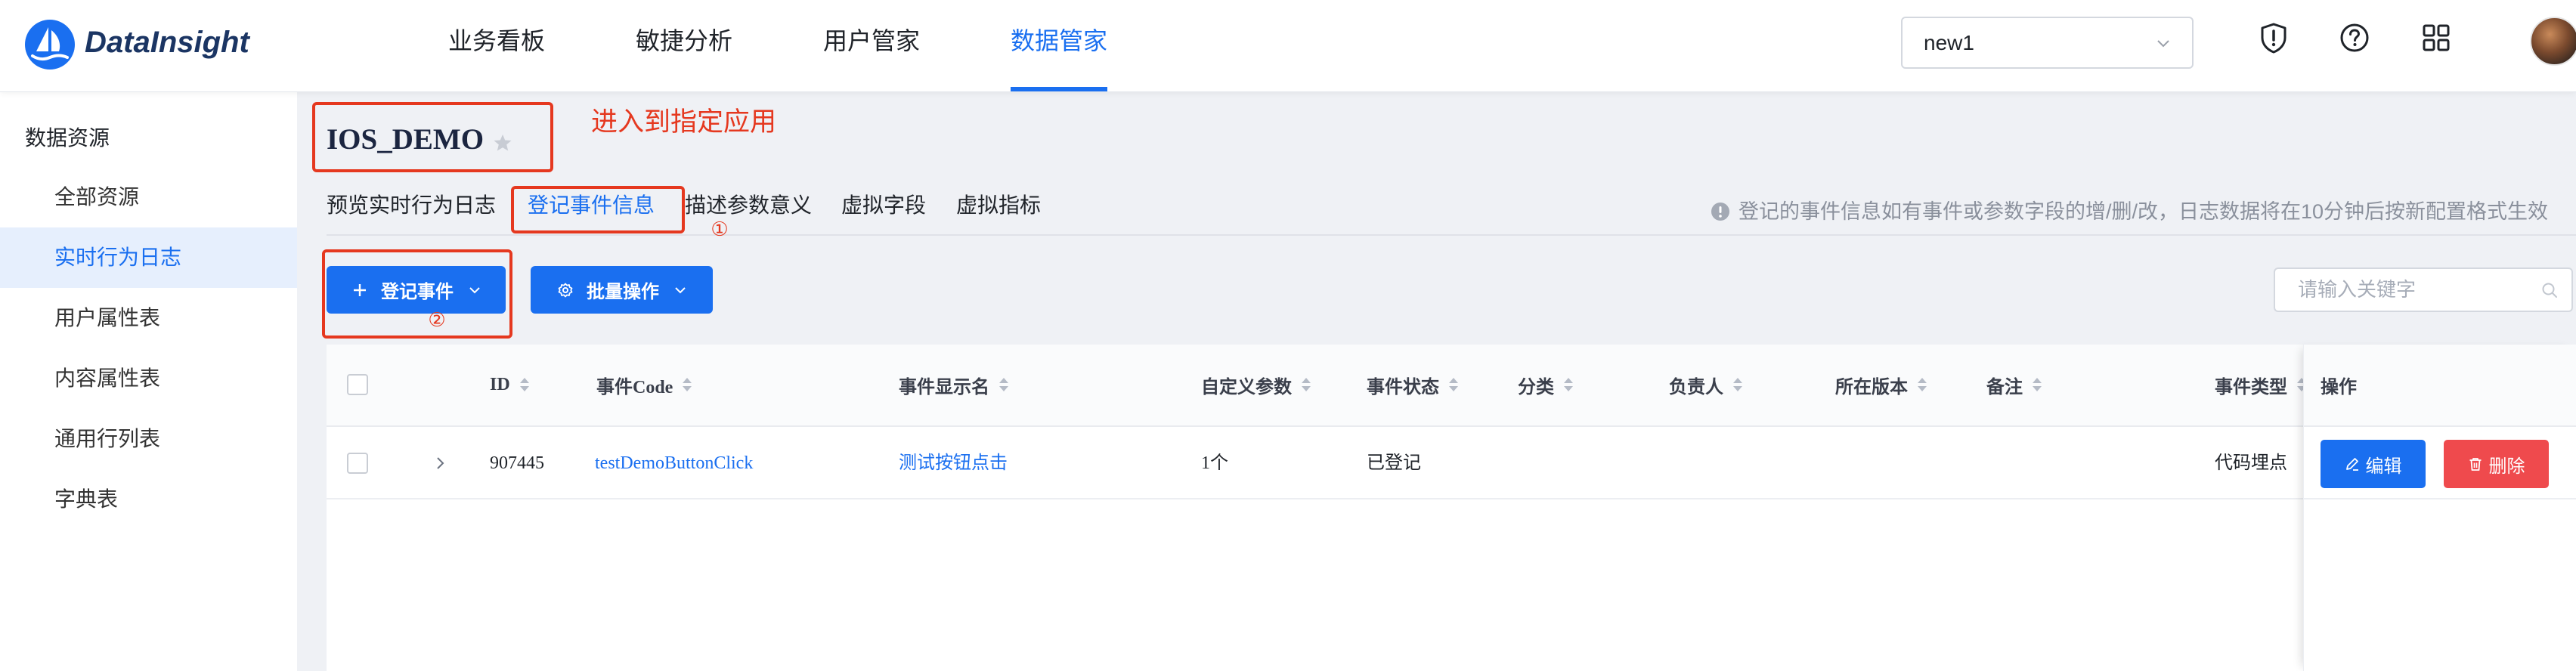  I want to click on sidebar-item-realtime-log: 实时行为日志, so click(148, 257).